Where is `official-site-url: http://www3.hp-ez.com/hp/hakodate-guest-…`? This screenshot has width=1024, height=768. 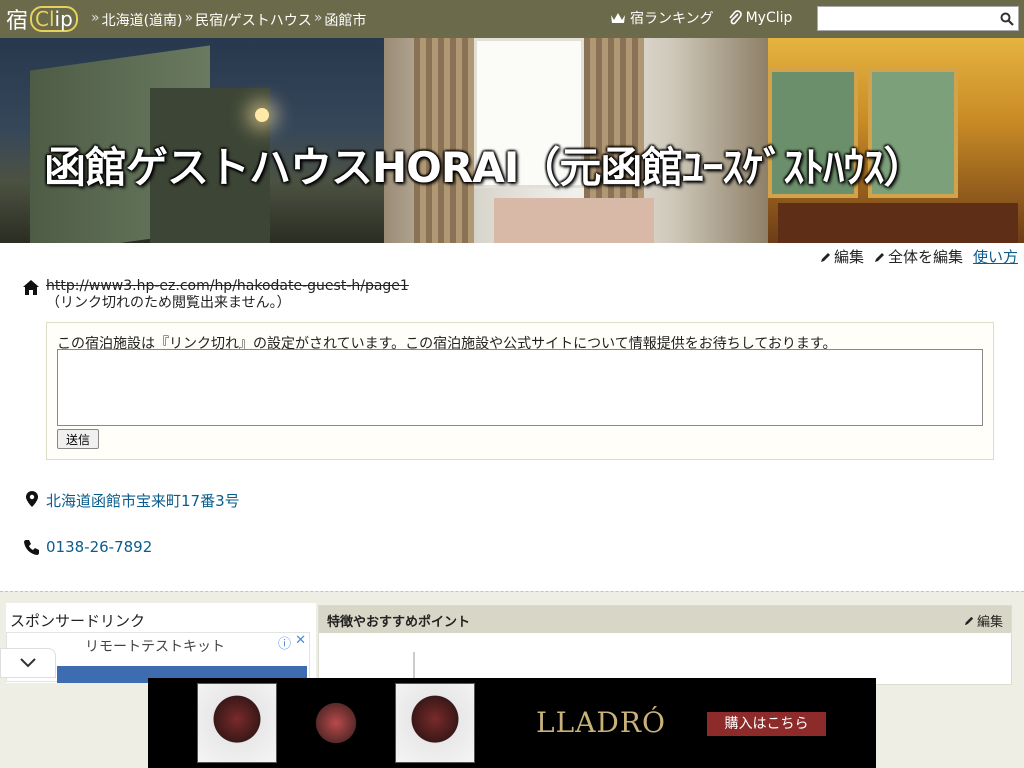 official-site-url: http://www3.hp-ez.com/hp/hakodate-guest-… is located at coordinates (227, 286).